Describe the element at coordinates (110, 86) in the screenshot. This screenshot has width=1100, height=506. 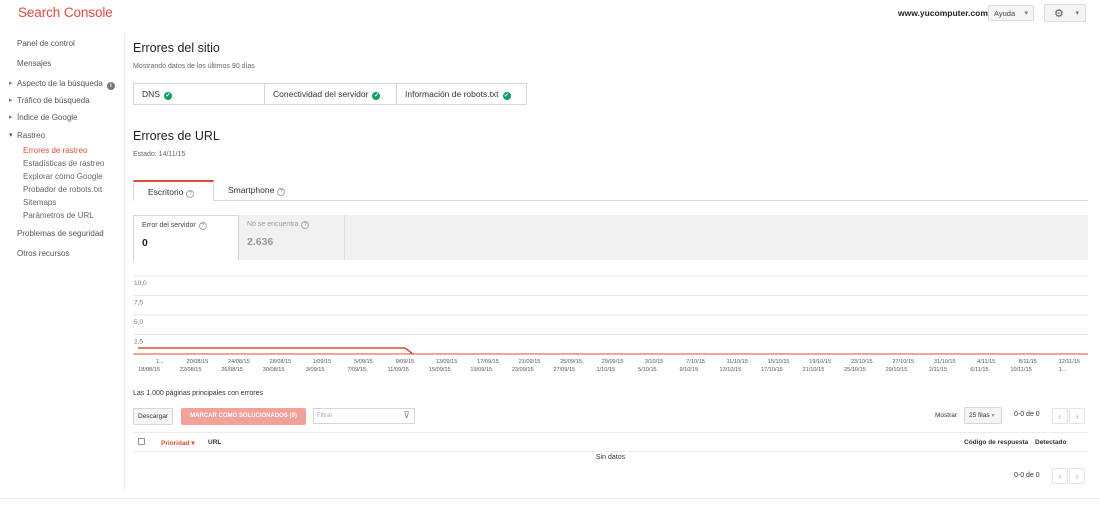
I see `info-icon: i` at that location.